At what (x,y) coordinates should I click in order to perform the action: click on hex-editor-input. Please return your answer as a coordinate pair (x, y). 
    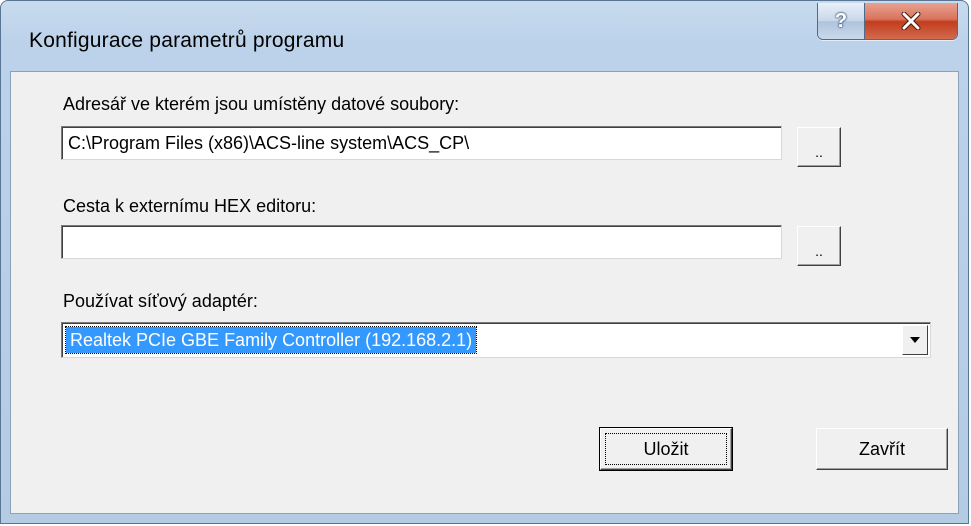
    Looking at the image, I should click on (421, 242).